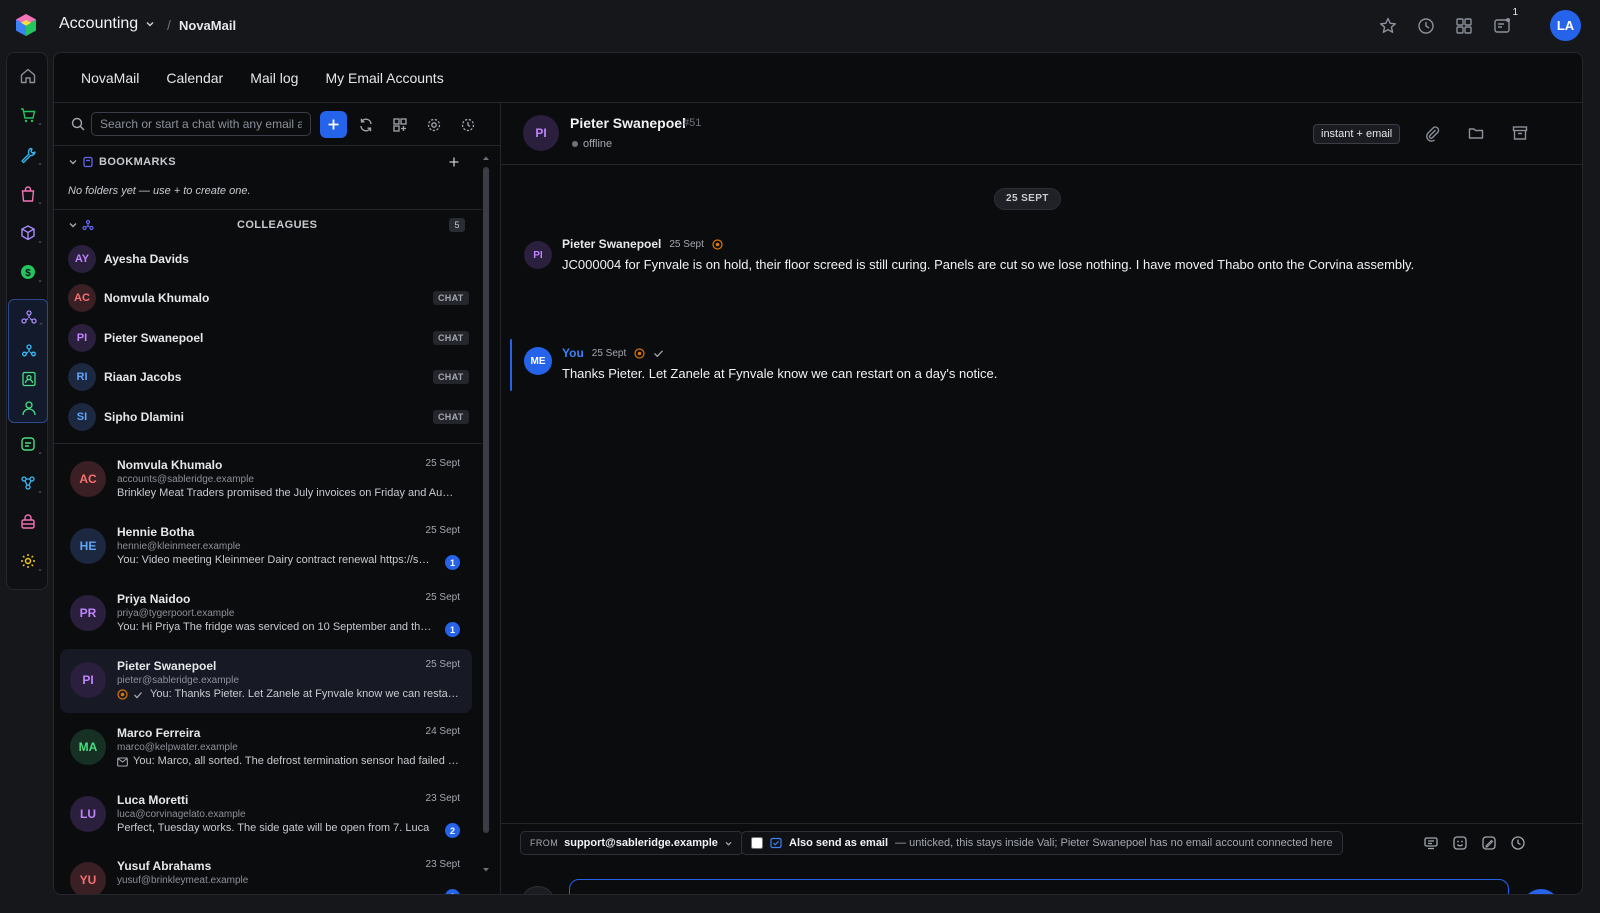 The height and width of the screenshot is (913, 1600). Describe the element at coordinates (486, 870) in the screenshot. I see `scroll-down-icon` at that location.